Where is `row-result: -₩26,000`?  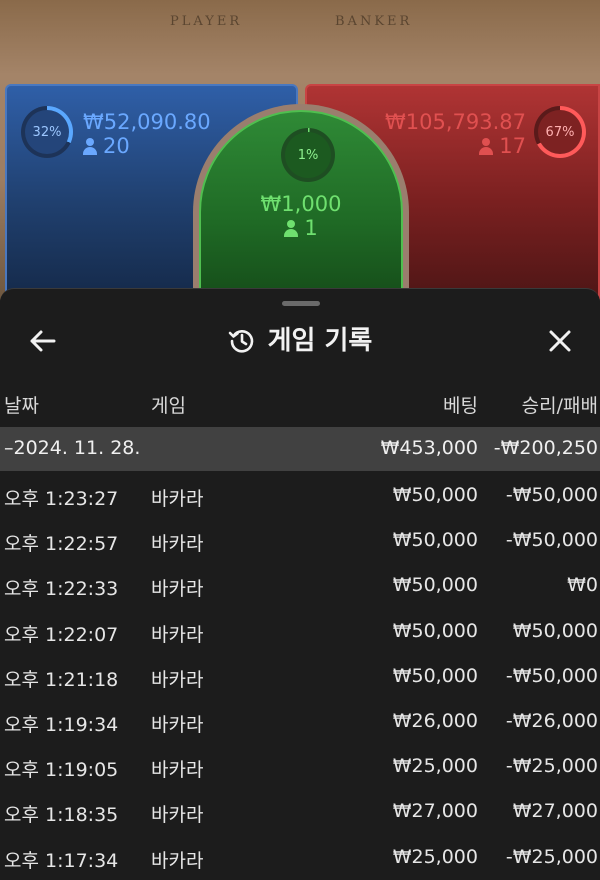
row-result: -₩26,000 is located at coordinates (551, 720).